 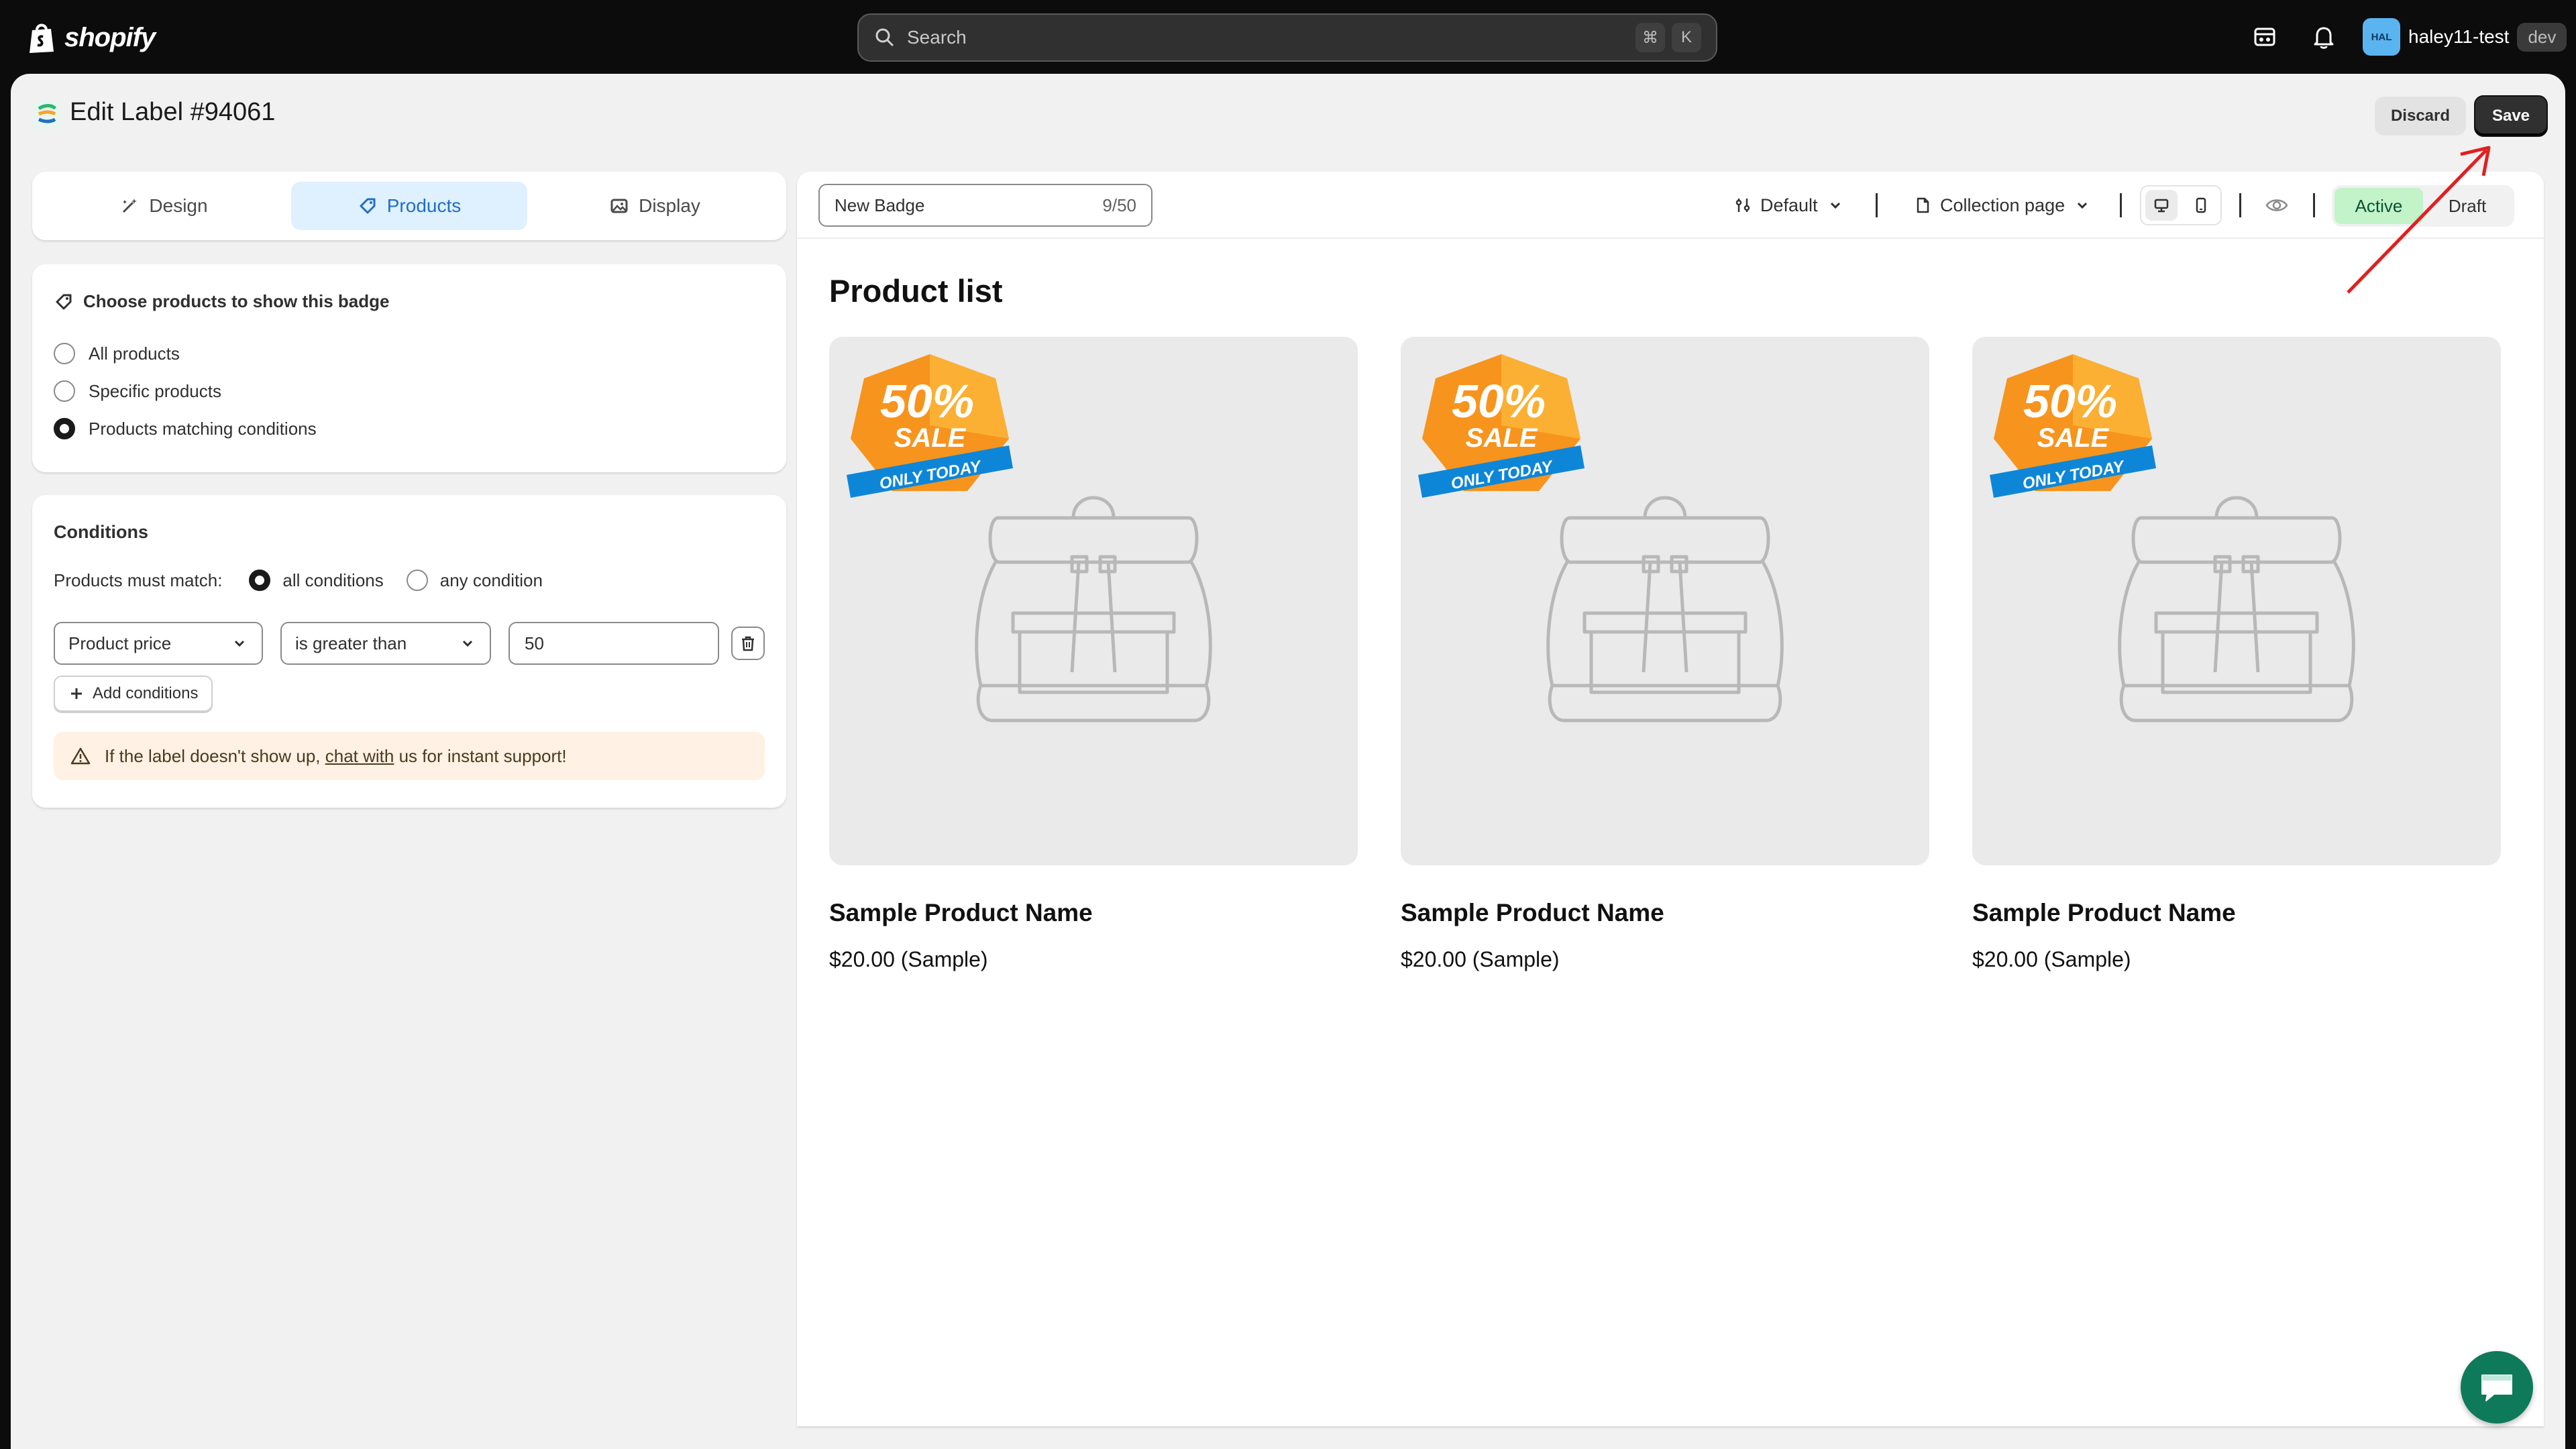 I want to click on badge-name-input: New Badge 9/50, so click(x=985, y=205).